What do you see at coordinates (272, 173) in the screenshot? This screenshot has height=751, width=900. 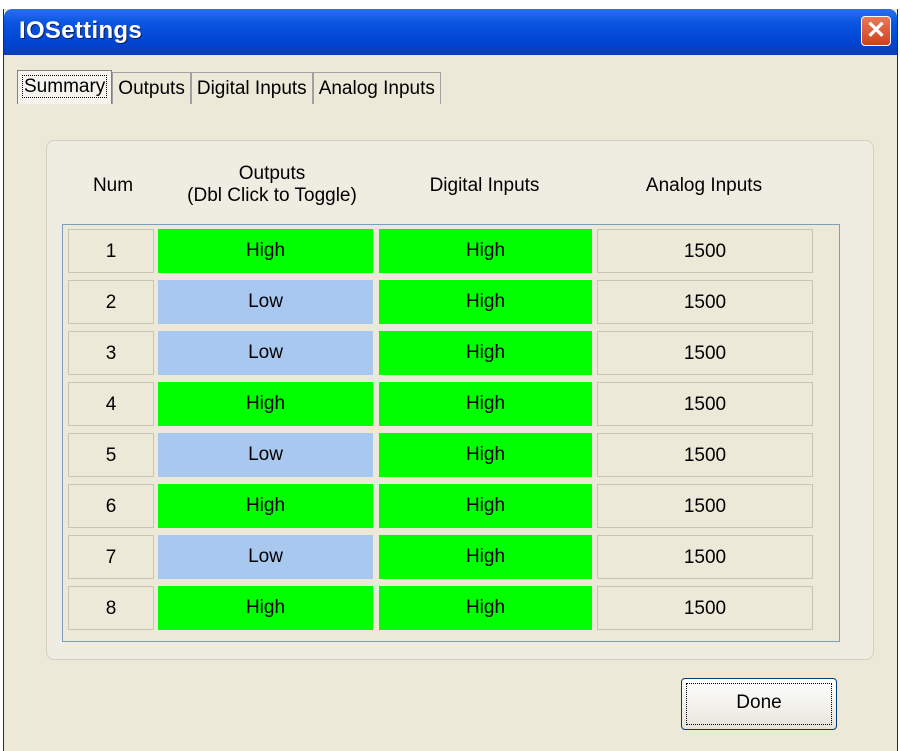 I see `header-outputs-line1: Outputs` at bounding box center [272, 173].